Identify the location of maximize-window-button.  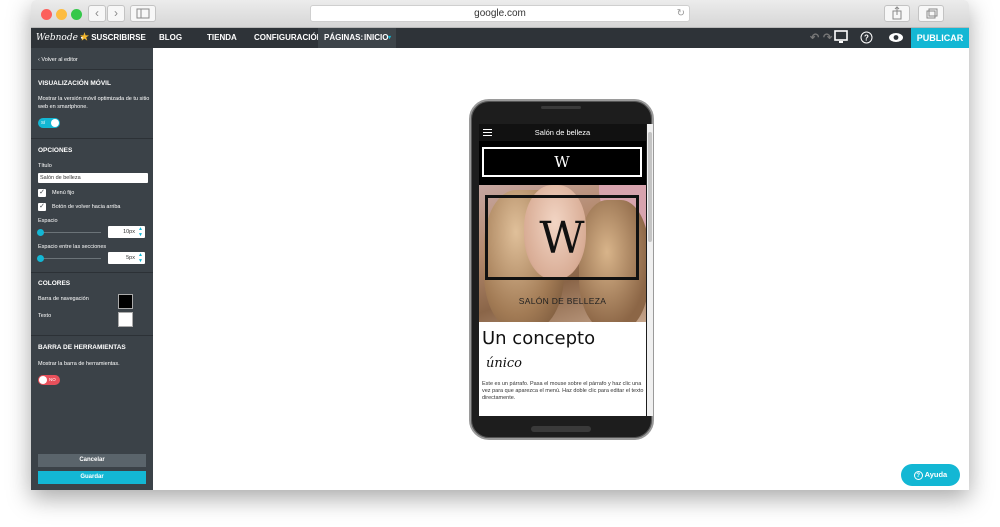
(76, 14).